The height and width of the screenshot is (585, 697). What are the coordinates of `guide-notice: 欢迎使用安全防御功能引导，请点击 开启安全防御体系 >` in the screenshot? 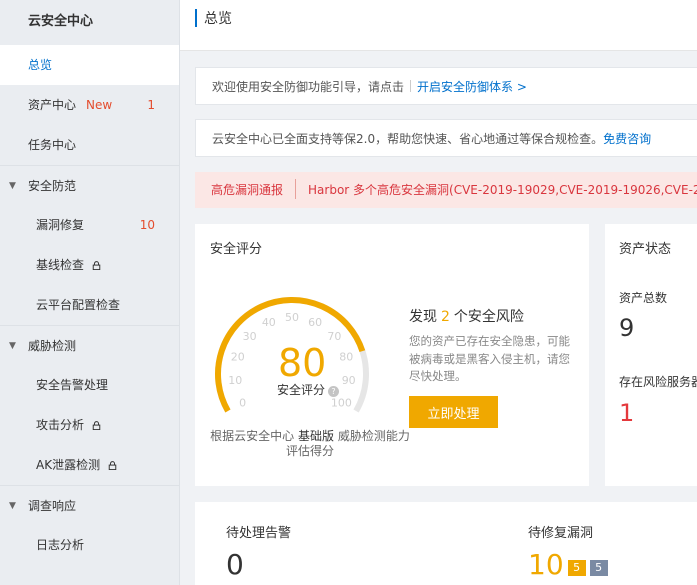 It's located at (446, 86).